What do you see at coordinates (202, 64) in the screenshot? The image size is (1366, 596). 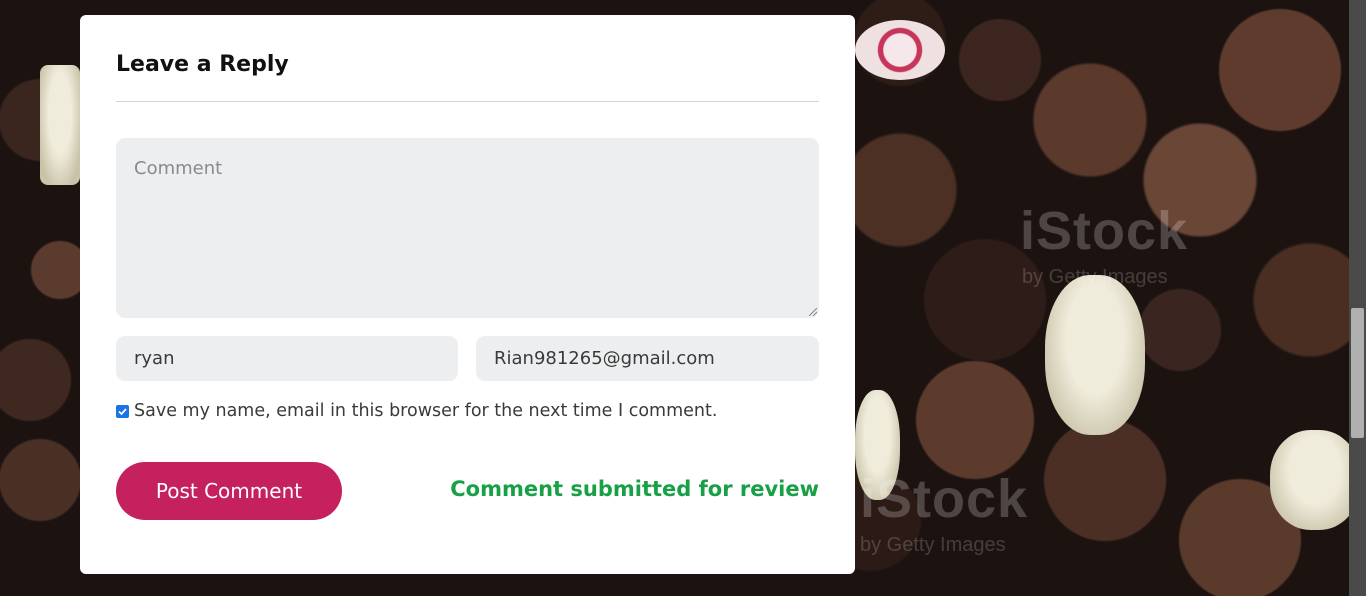 I see `form-title: Leave a Reply` at bounding box center [202, 64].